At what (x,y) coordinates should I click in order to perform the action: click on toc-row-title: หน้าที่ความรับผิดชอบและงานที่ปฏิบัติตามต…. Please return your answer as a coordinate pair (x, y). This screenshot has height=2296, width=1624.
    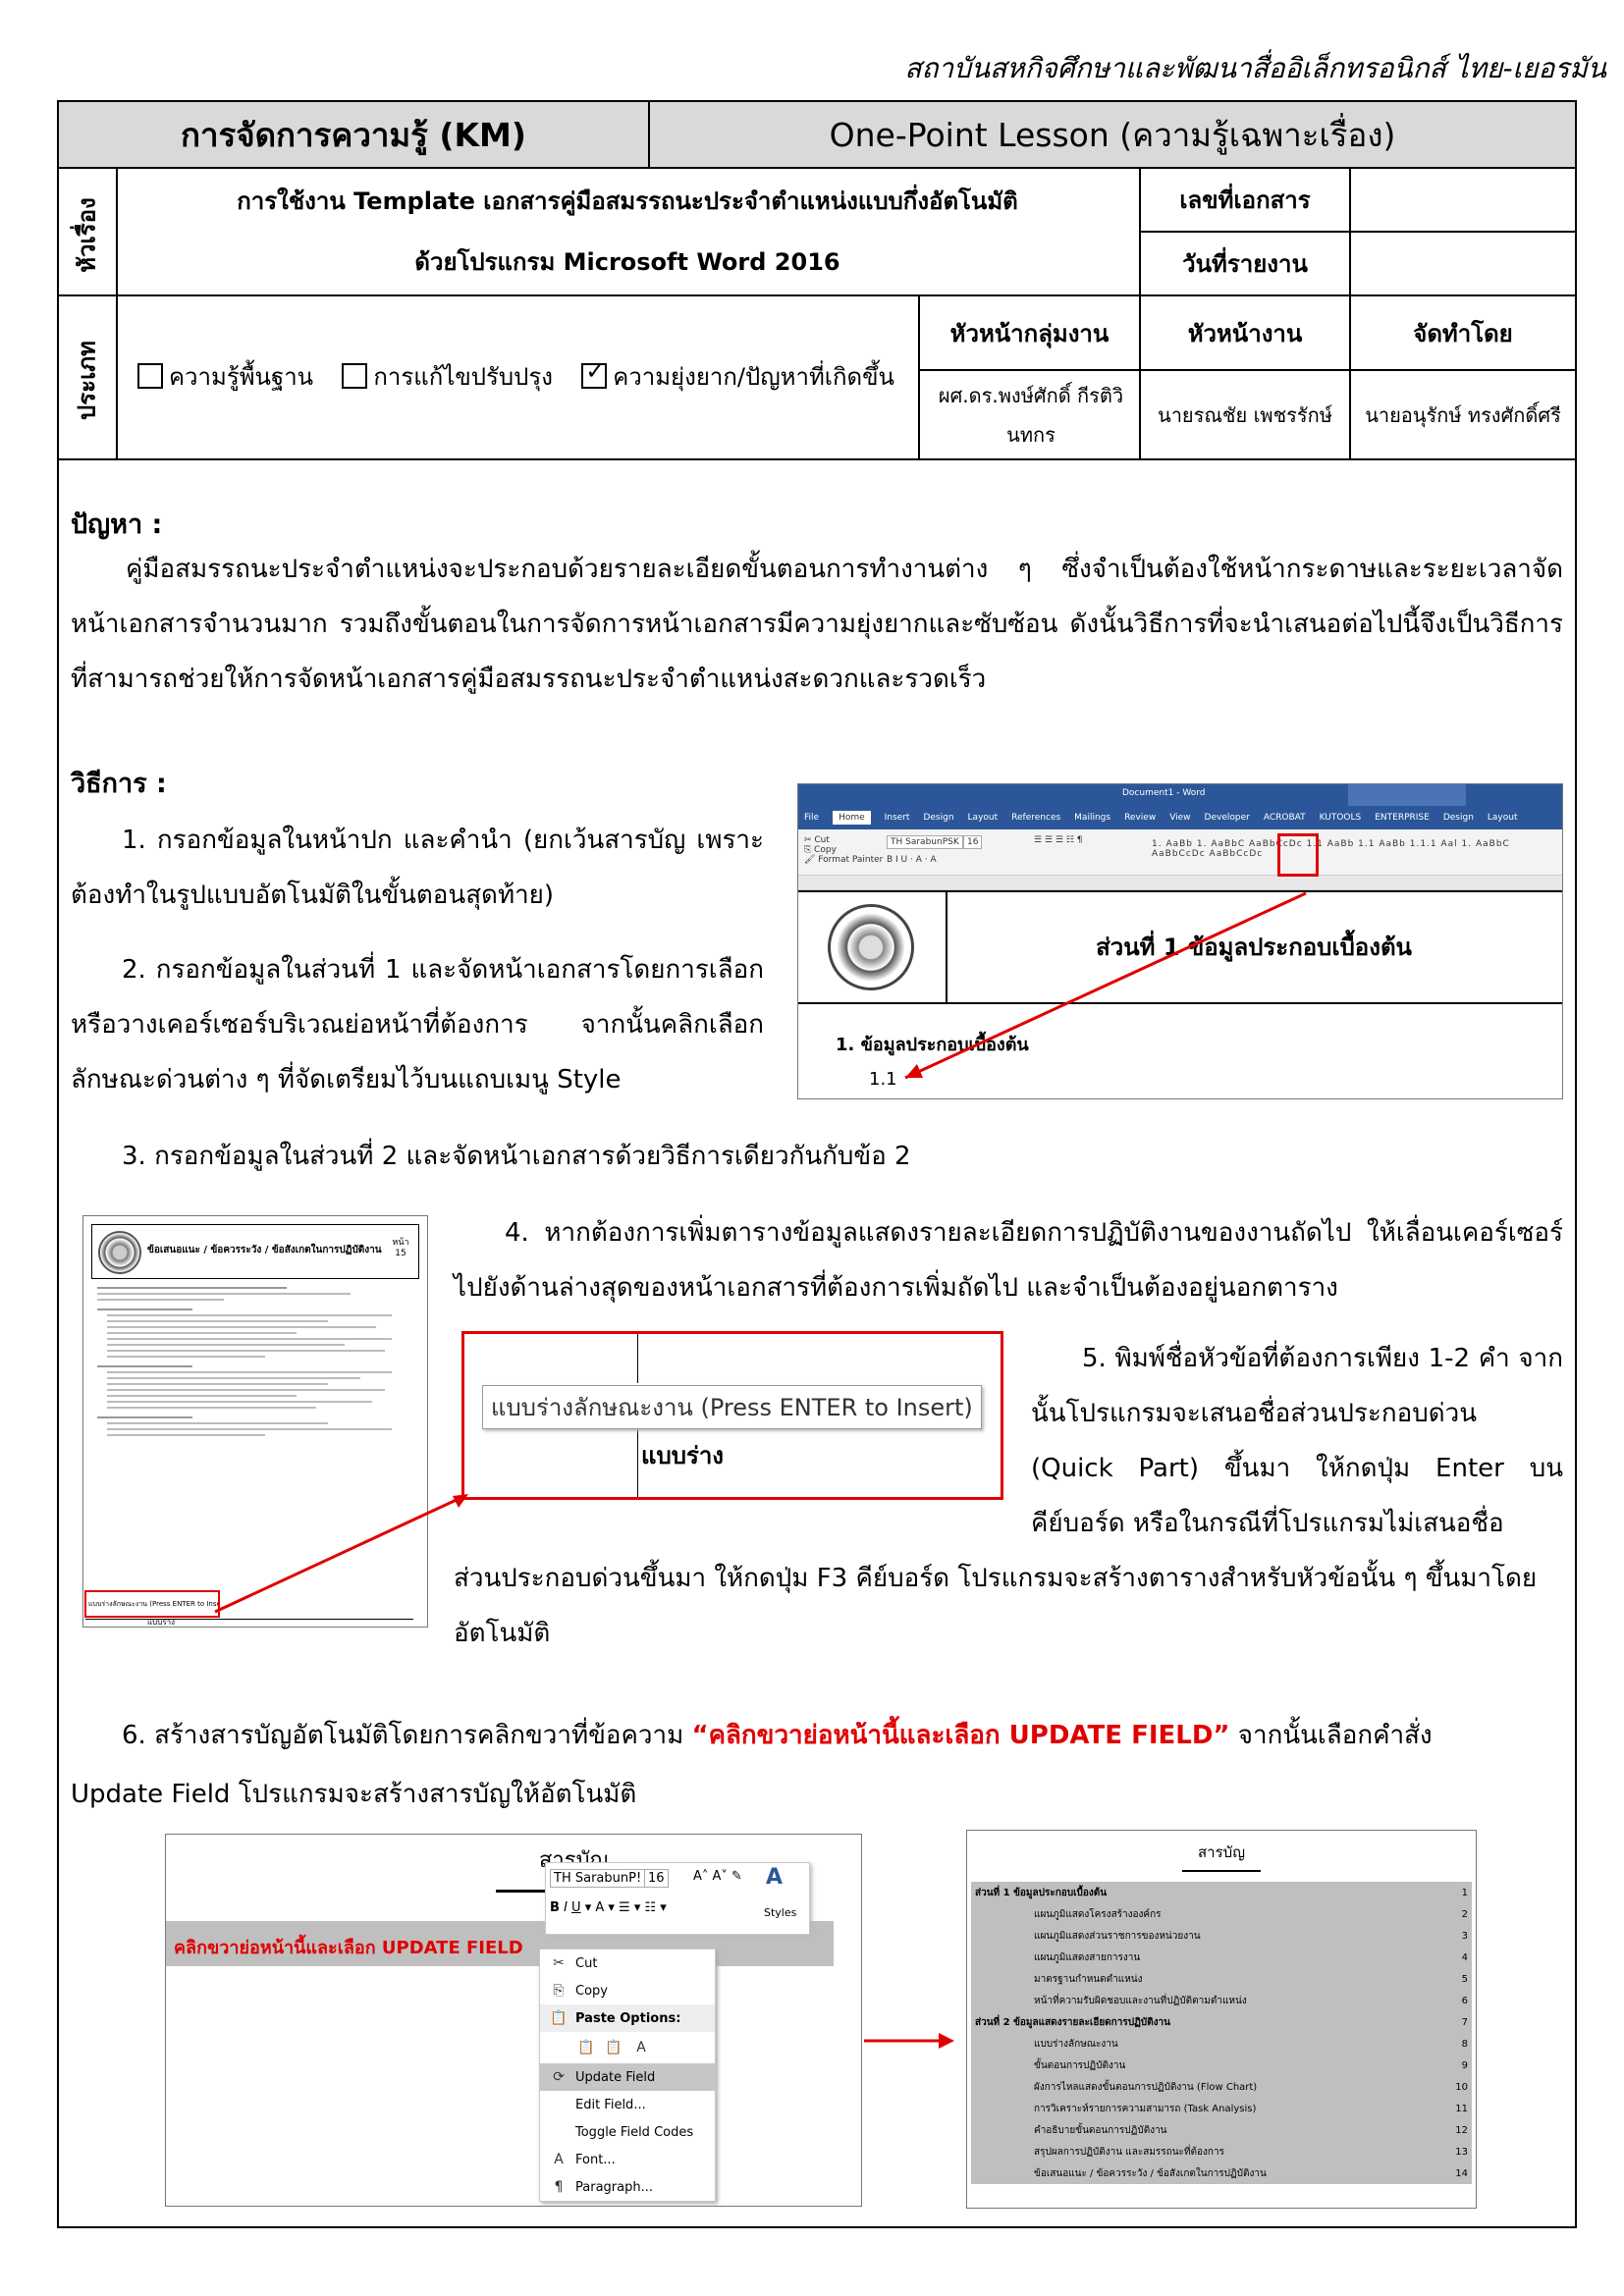
    Looking at the image, I should click on (1140, 2000).